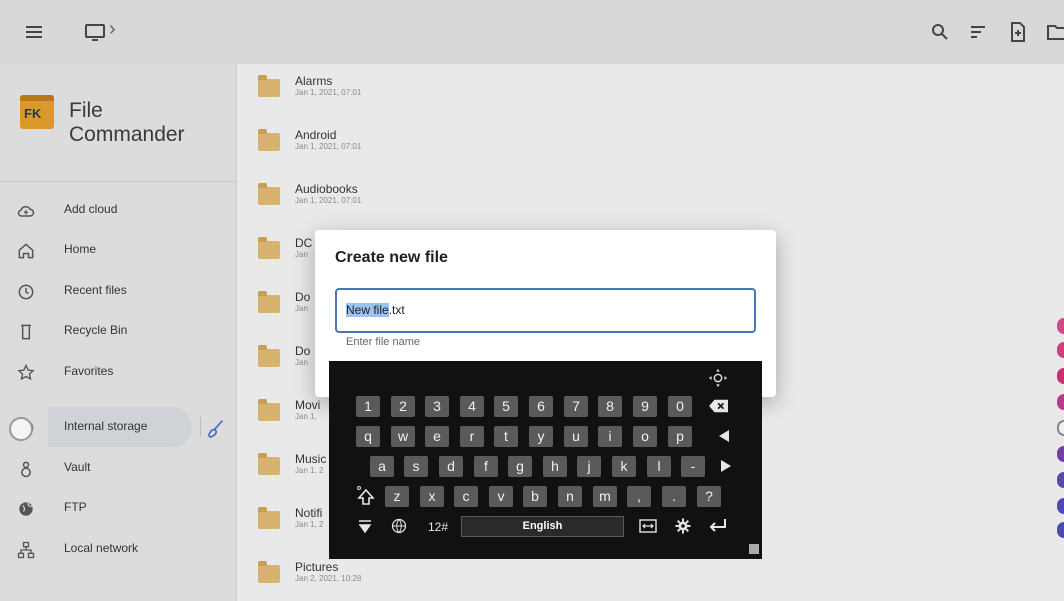 Image resolution: width=1064 pixels, height=601 pixels. Describe the element at coordinates (624, 466) in the screenshot. I see `key-k: k` at that location.